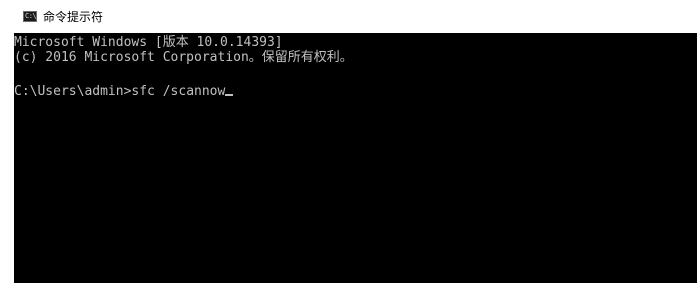 Image resolution: width=697 pixels, height=283 pixels. I want to click on console-command: sfc /scannow, so click(178, 91).